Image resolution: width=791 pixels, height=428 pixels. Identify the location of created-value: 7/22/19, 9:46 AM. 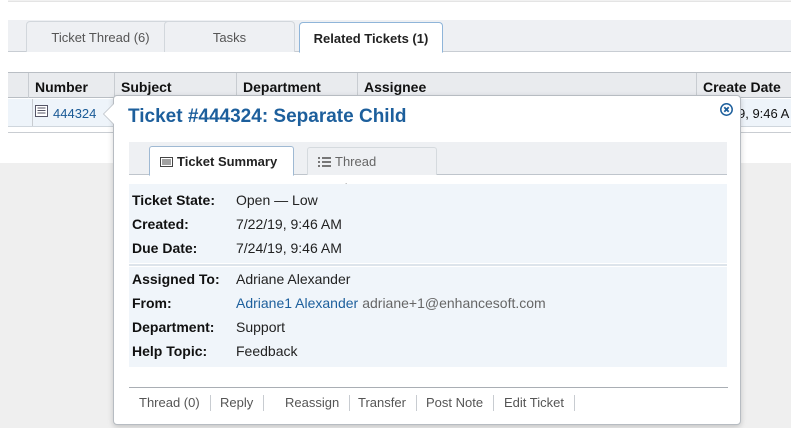
(289, 224).